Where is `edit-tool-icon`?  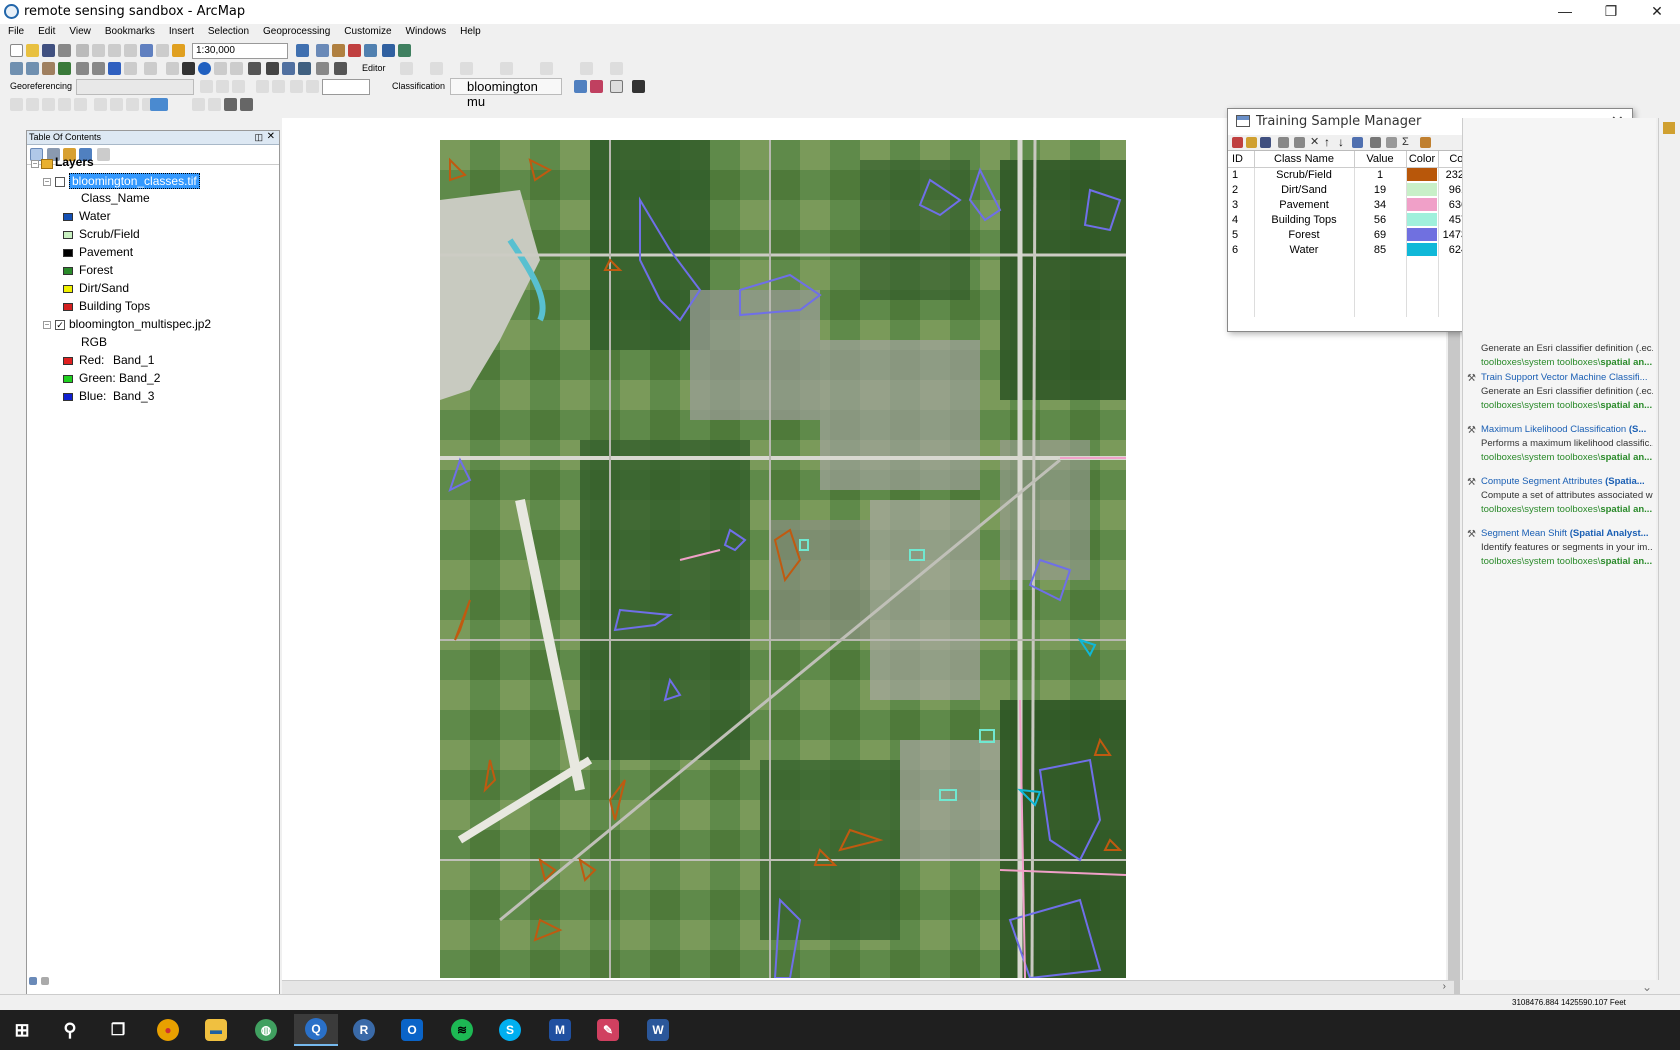
edit-tool-icon is located at coordinates (406, 68).